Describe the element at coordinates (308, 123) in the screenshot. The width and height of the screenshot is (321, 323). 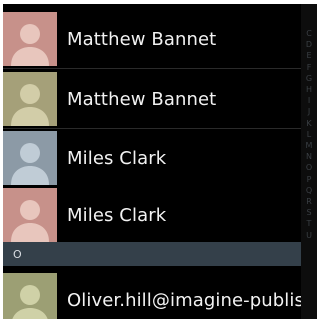
I see `index-letter: K` at that location.